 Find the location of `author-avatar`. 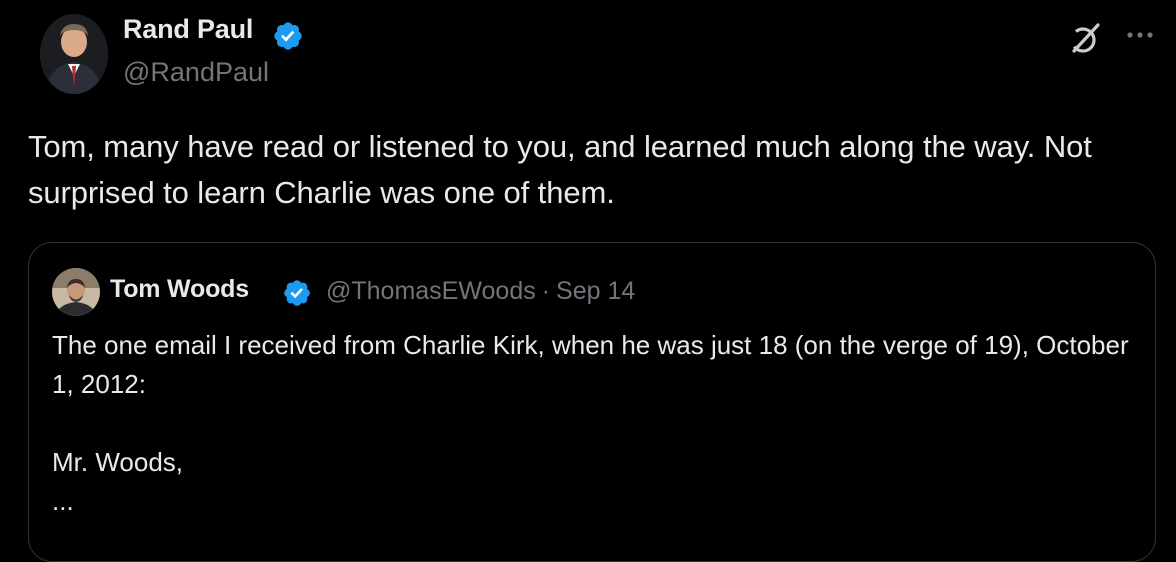

author-avatar is located at coordinates (74, 54).